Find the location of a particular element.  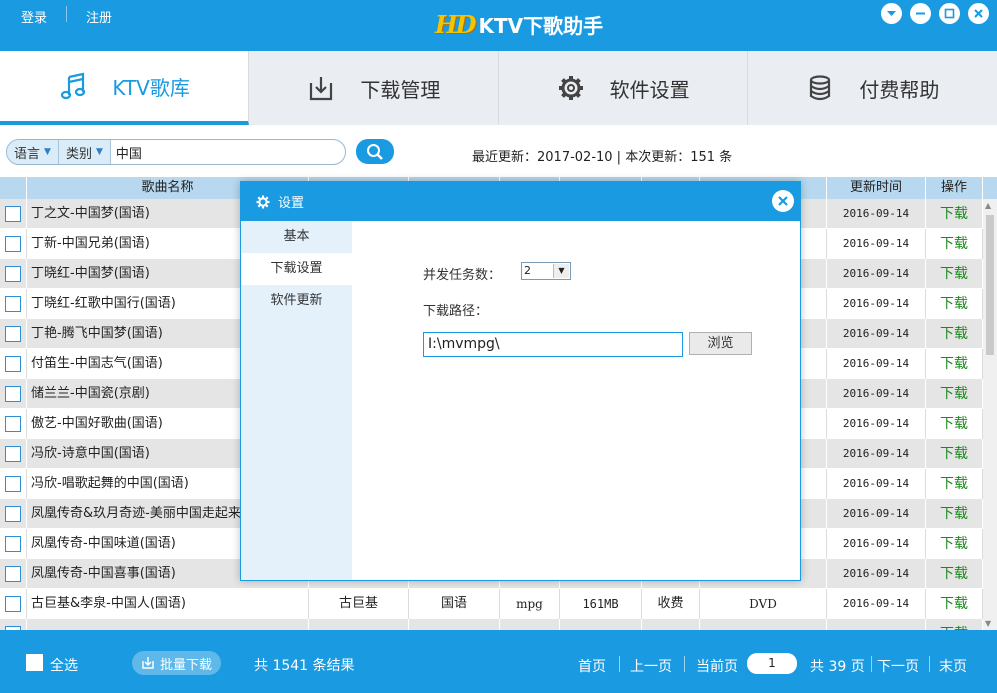

header-update-time: 更新时间 is located at coordinates (876, 188).